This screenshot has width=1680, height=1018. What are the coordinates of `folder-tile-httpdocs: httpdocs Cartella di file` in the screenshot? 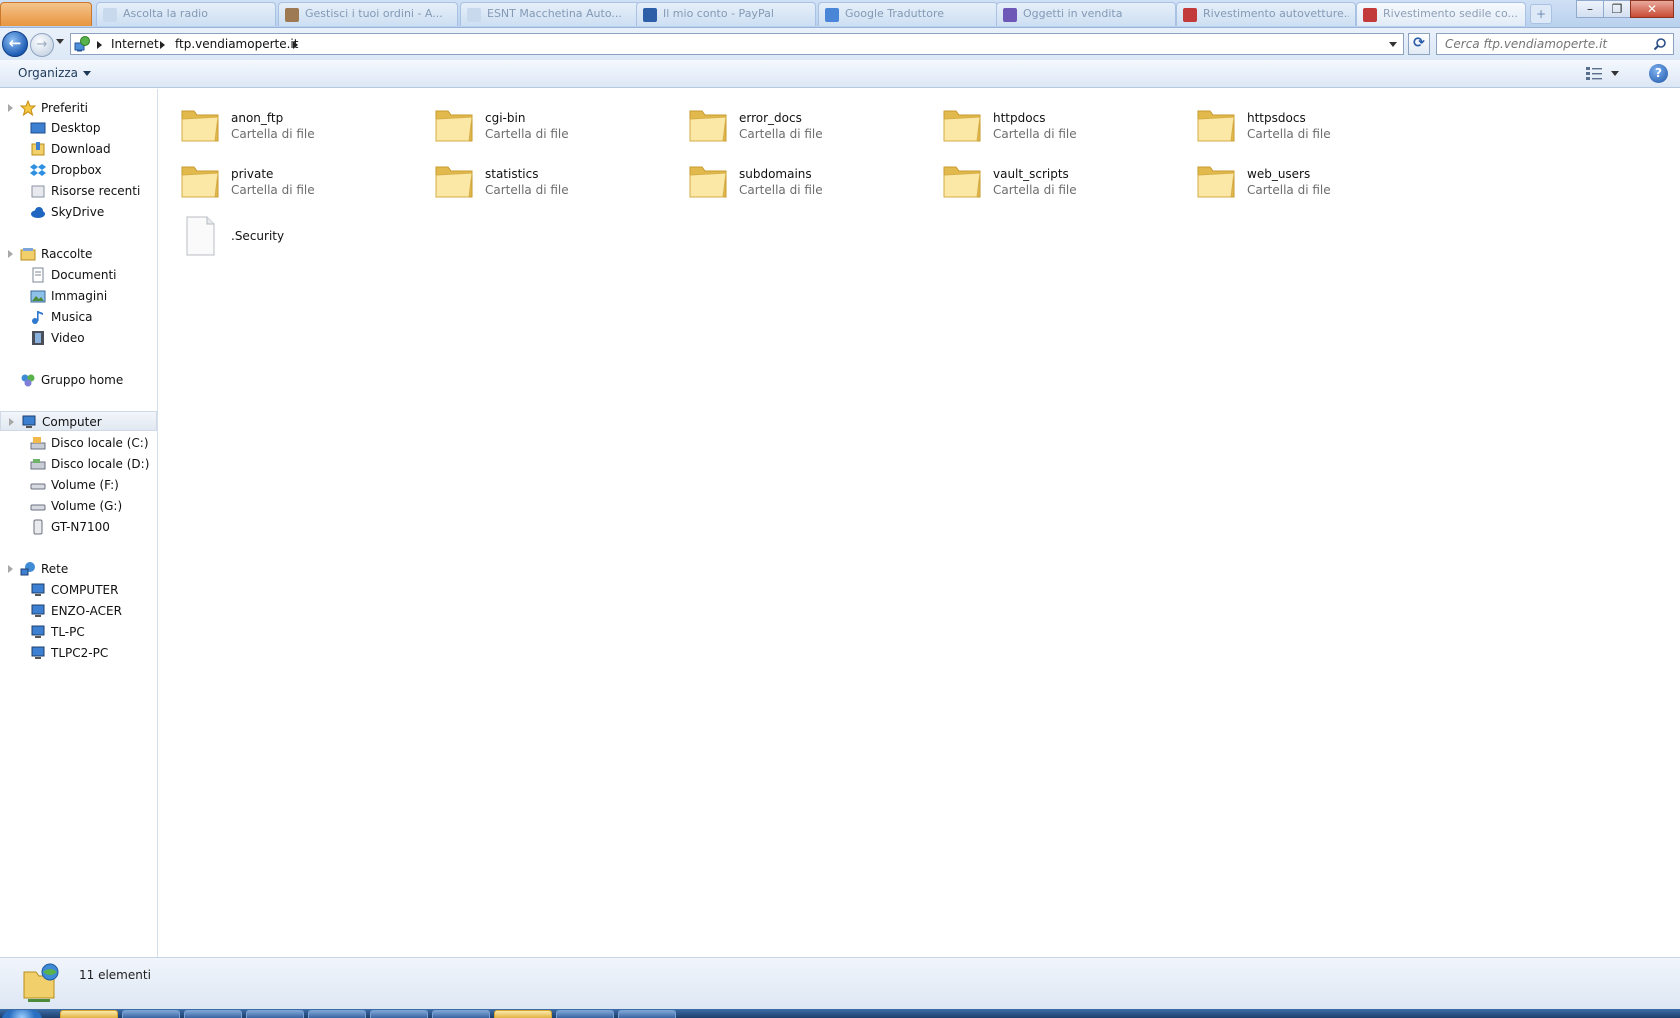 It's located at (1041, 124).